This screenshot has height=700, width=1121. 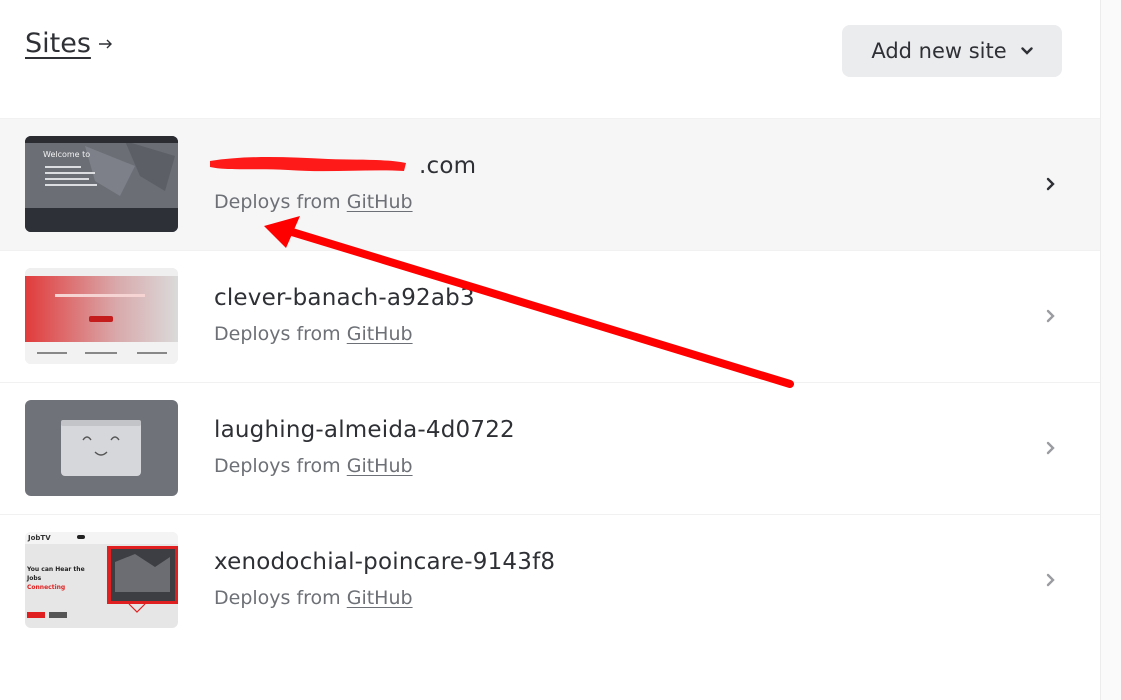 I want to click on thumb-line: You can Hear the, so click(x=56, y=569).